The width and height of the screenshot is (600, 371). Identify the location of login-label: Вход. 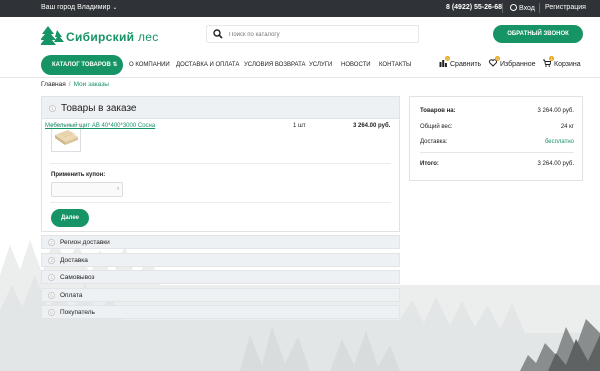
(527, 8).